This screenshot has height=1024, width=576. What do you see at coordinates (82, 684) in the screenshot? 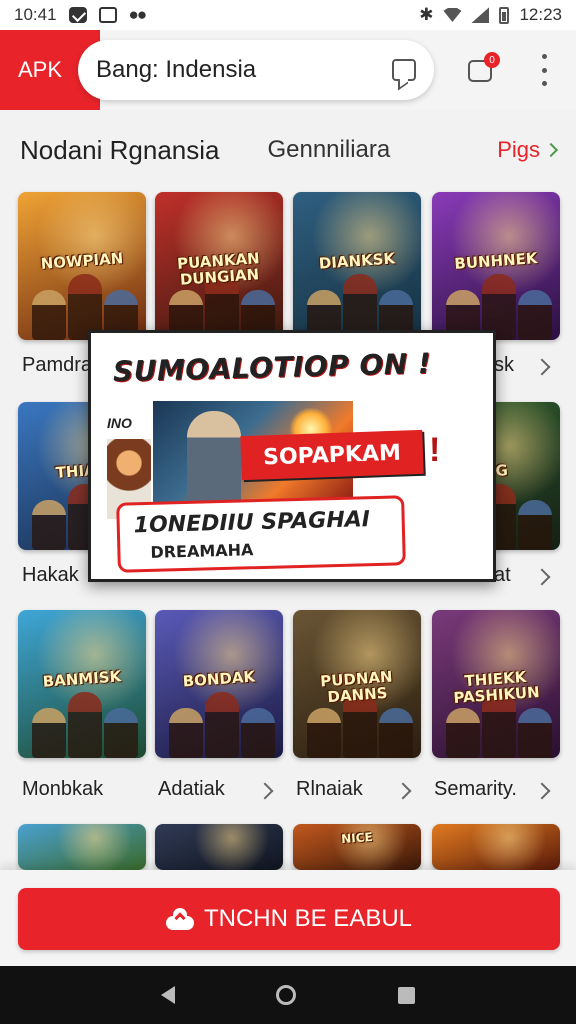
I see `app-tile: BANMISK` at bounding box center [82, 684].